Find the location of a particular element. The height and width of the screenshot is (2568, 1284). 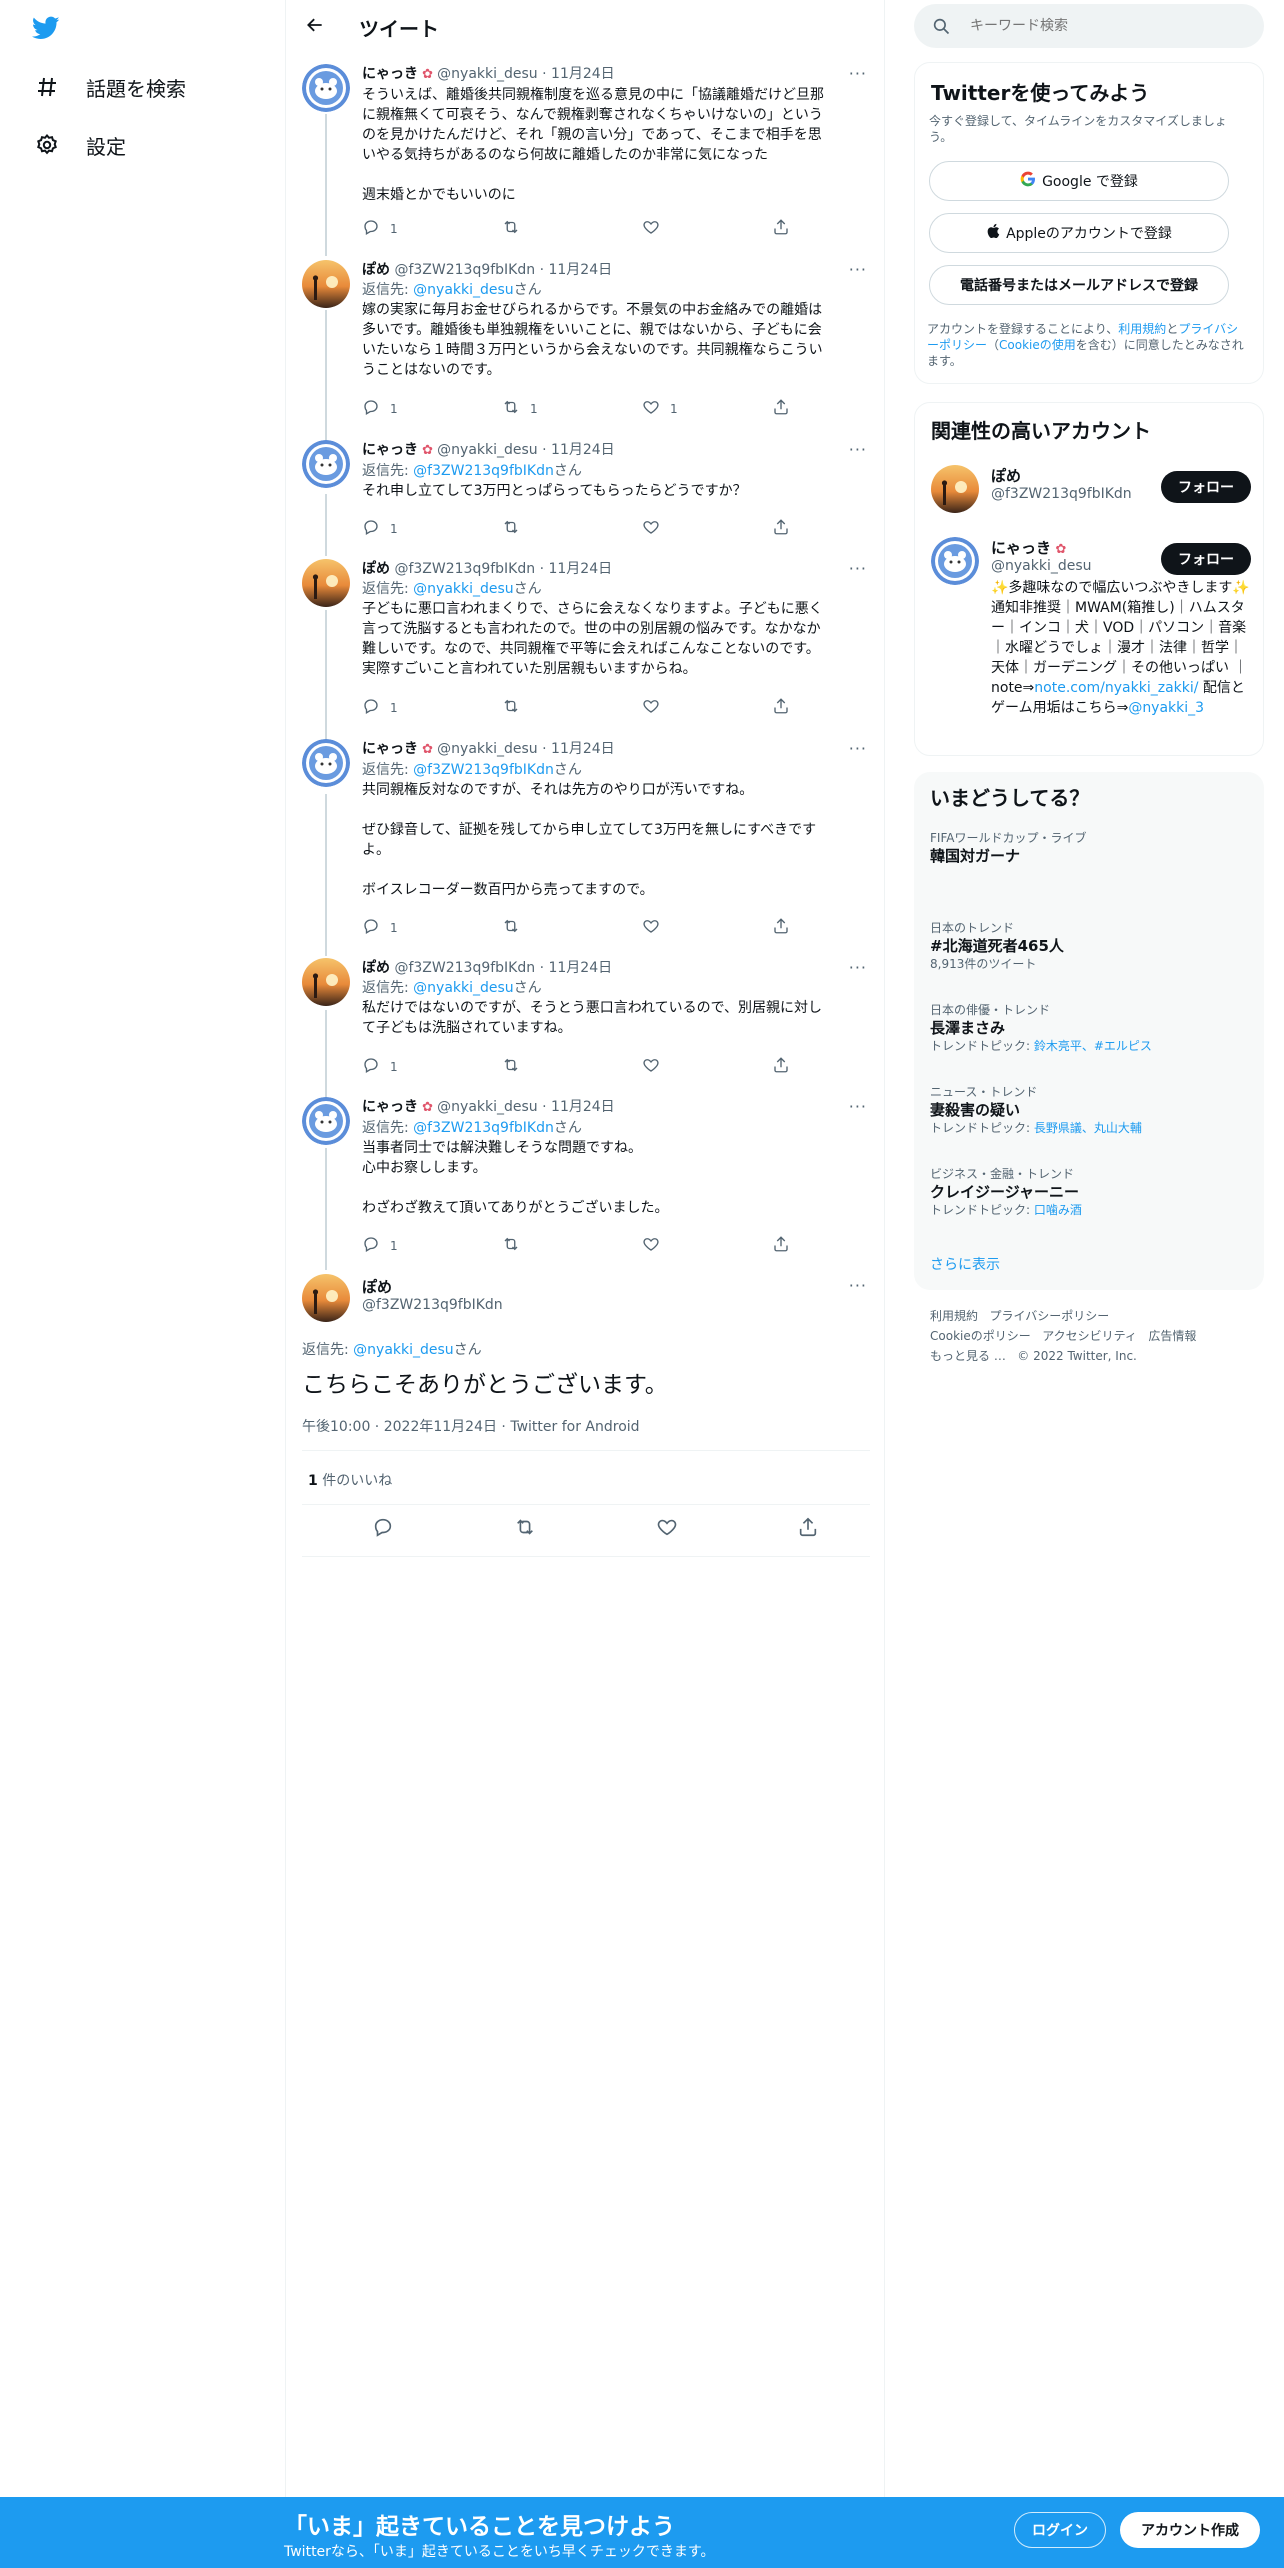

google-signup-button: Google で登録 is located at coordinates (1079, 181).